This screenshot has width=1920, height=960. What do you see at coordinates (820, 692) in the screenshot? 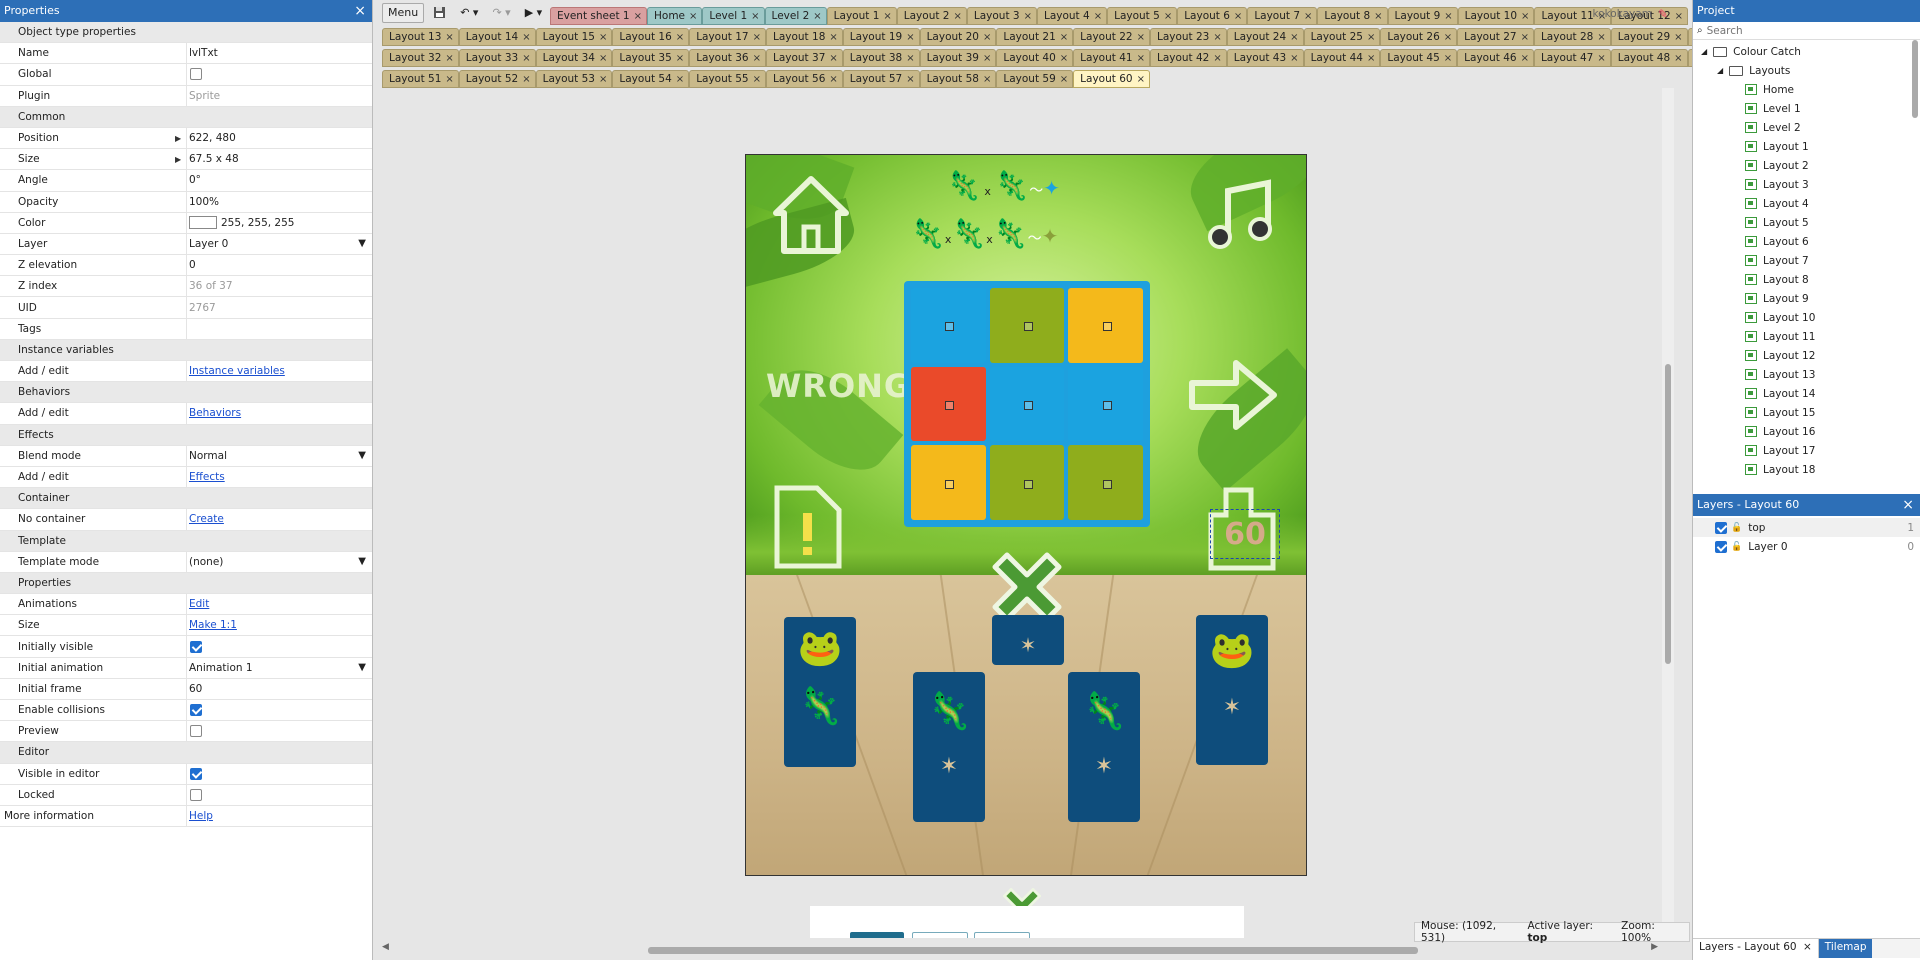
I see `card-left: 🐸 🦎` at bounding box center [820, 692].